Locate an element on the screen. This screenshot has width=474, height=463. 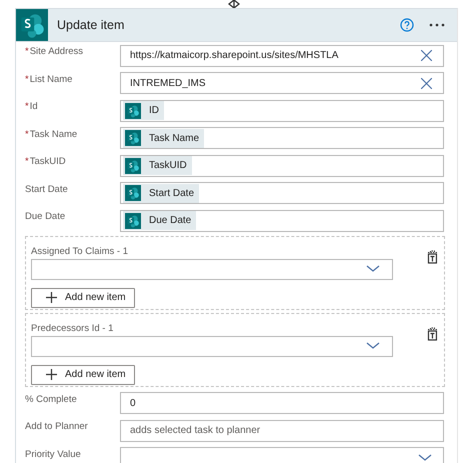
input-field: adds selected task to planner is located at coordinates (282, 431).